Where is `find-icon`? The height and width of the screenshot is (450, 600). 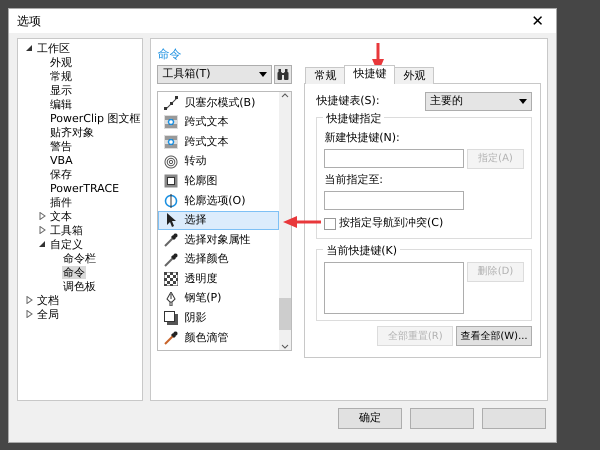
find-icon is located at coordinates (283, 74).